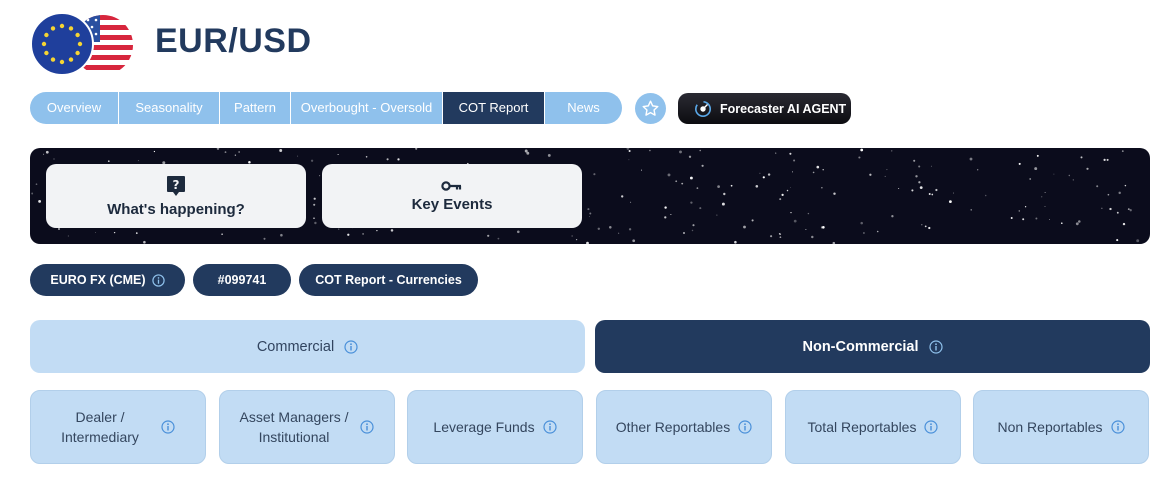  Describe the element at coordinates (783, 108) in the screenshot. I see `ai-button-label: Forecaster AI AGENT` at that location.